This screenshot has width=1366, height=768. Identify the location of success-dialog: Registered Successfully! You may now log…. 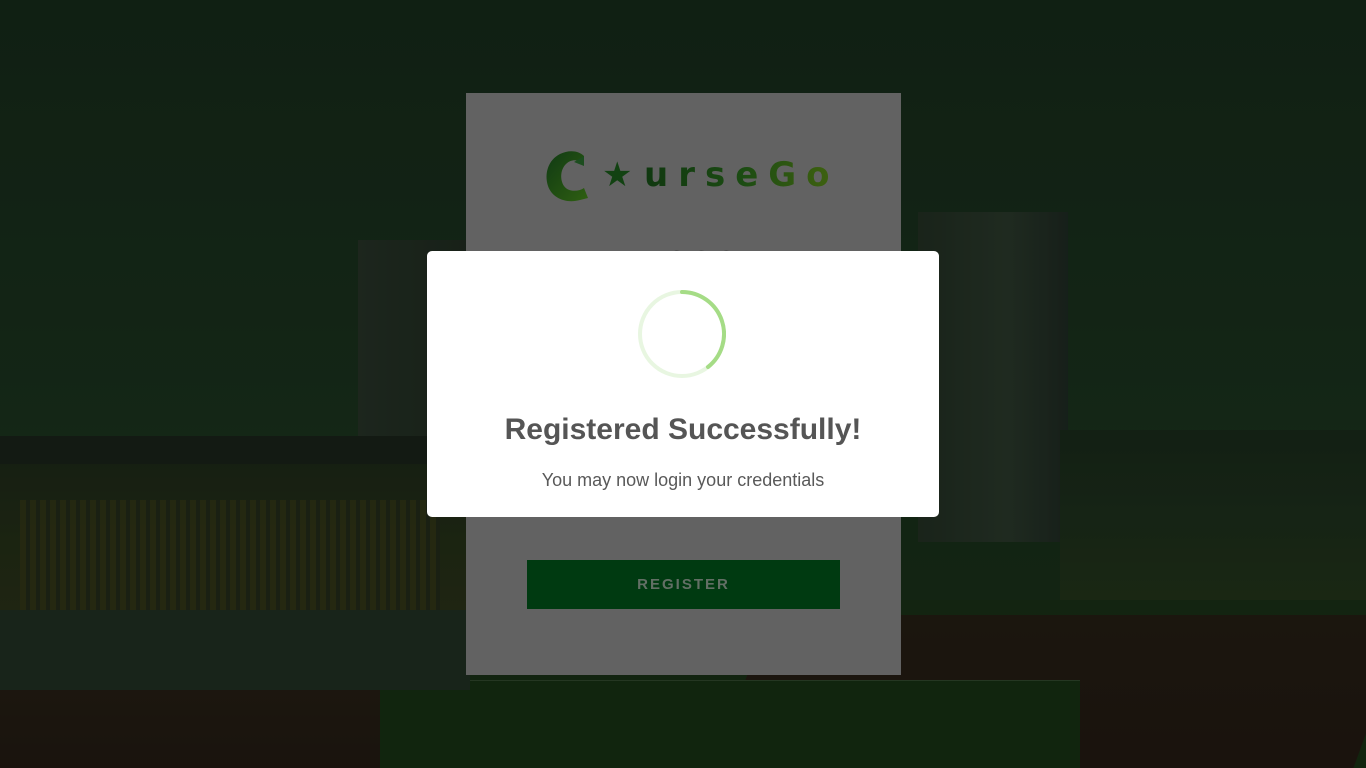
(683, 384).